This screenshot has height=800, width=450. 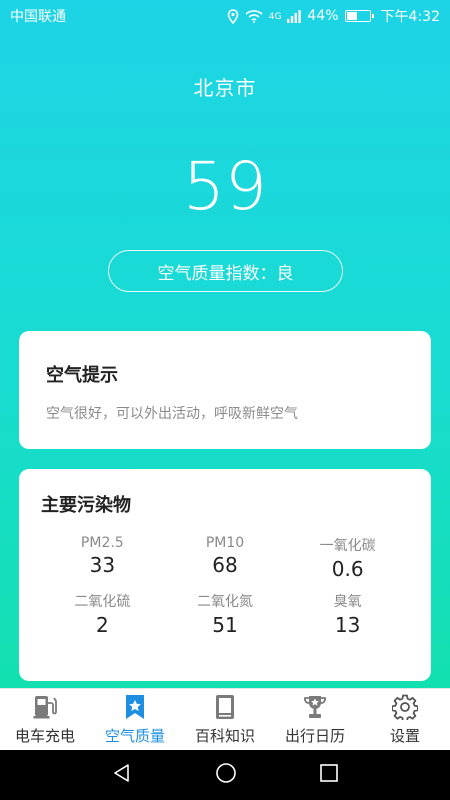 What do you see at coordinates (225, 707) in the screenshot?
I see `book-icon` at bounding box center [225, 707].